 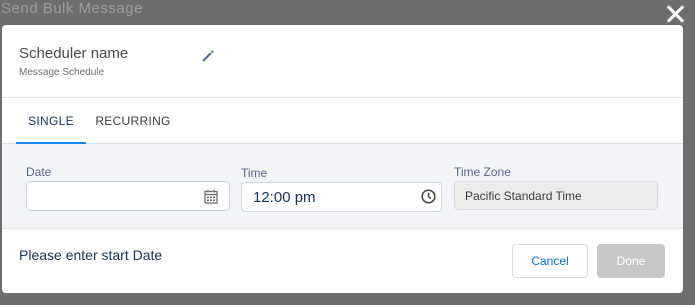 What do you see at coordinates (254, 173) in the screenshot?
I see `time-label: Time` at bounding box center [254, 173].